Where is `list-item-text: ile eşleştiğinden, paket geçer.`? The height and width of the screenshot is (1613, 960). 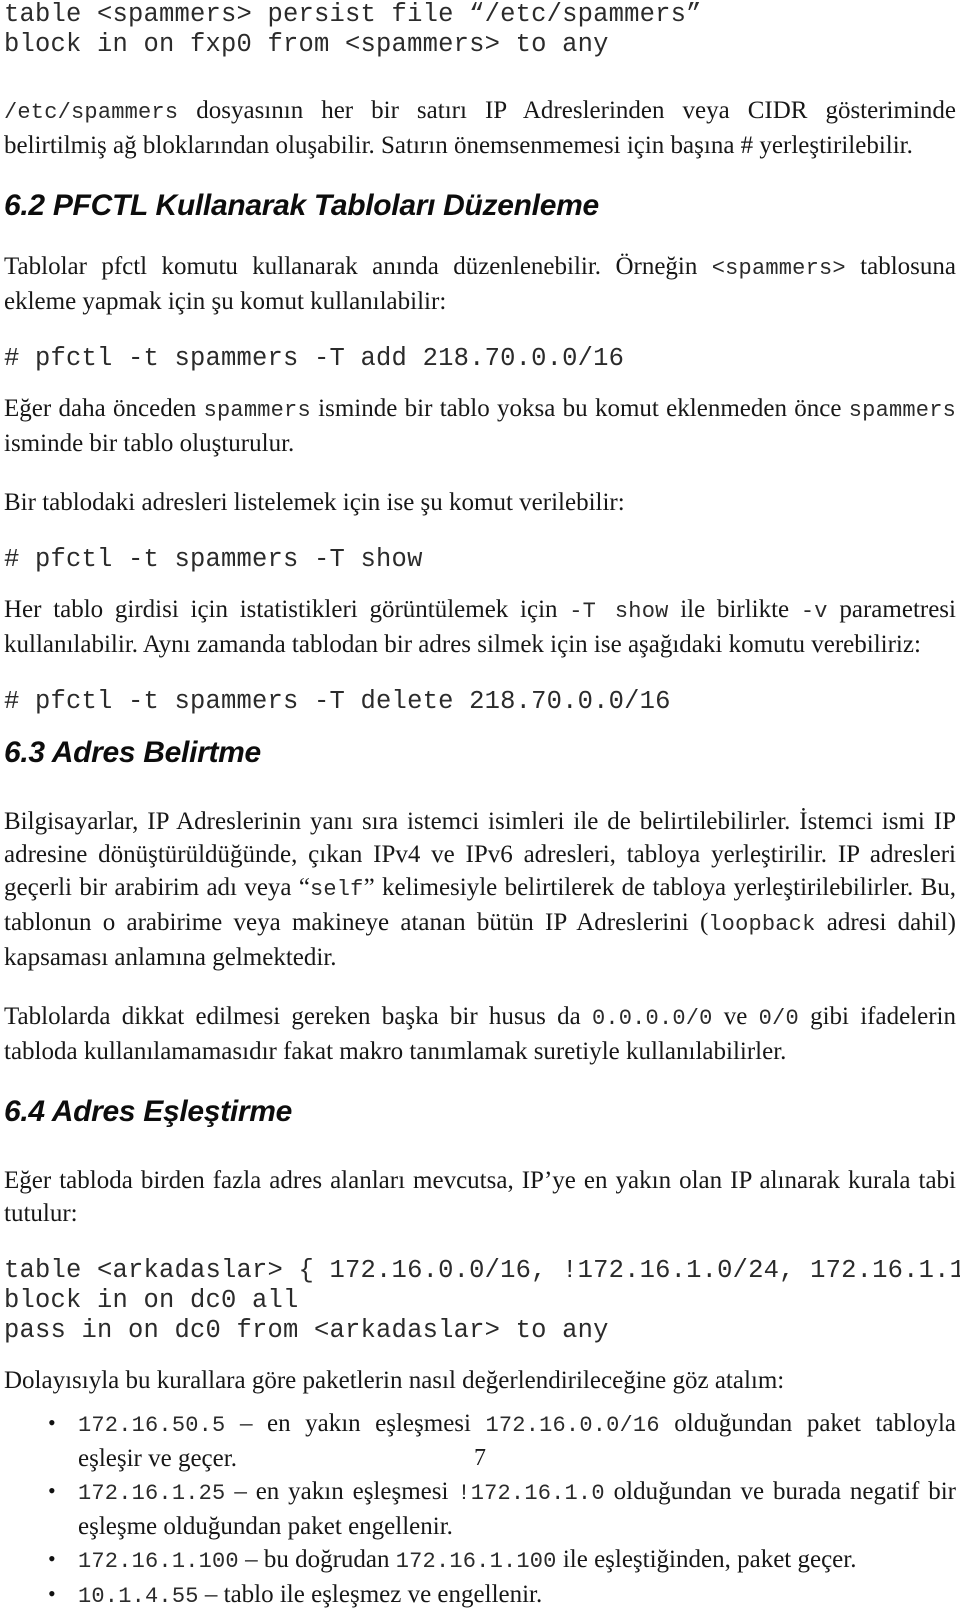 list-item-text: ile eşleştiğinden, paket geçer. is located at coordinates (706, 1559).